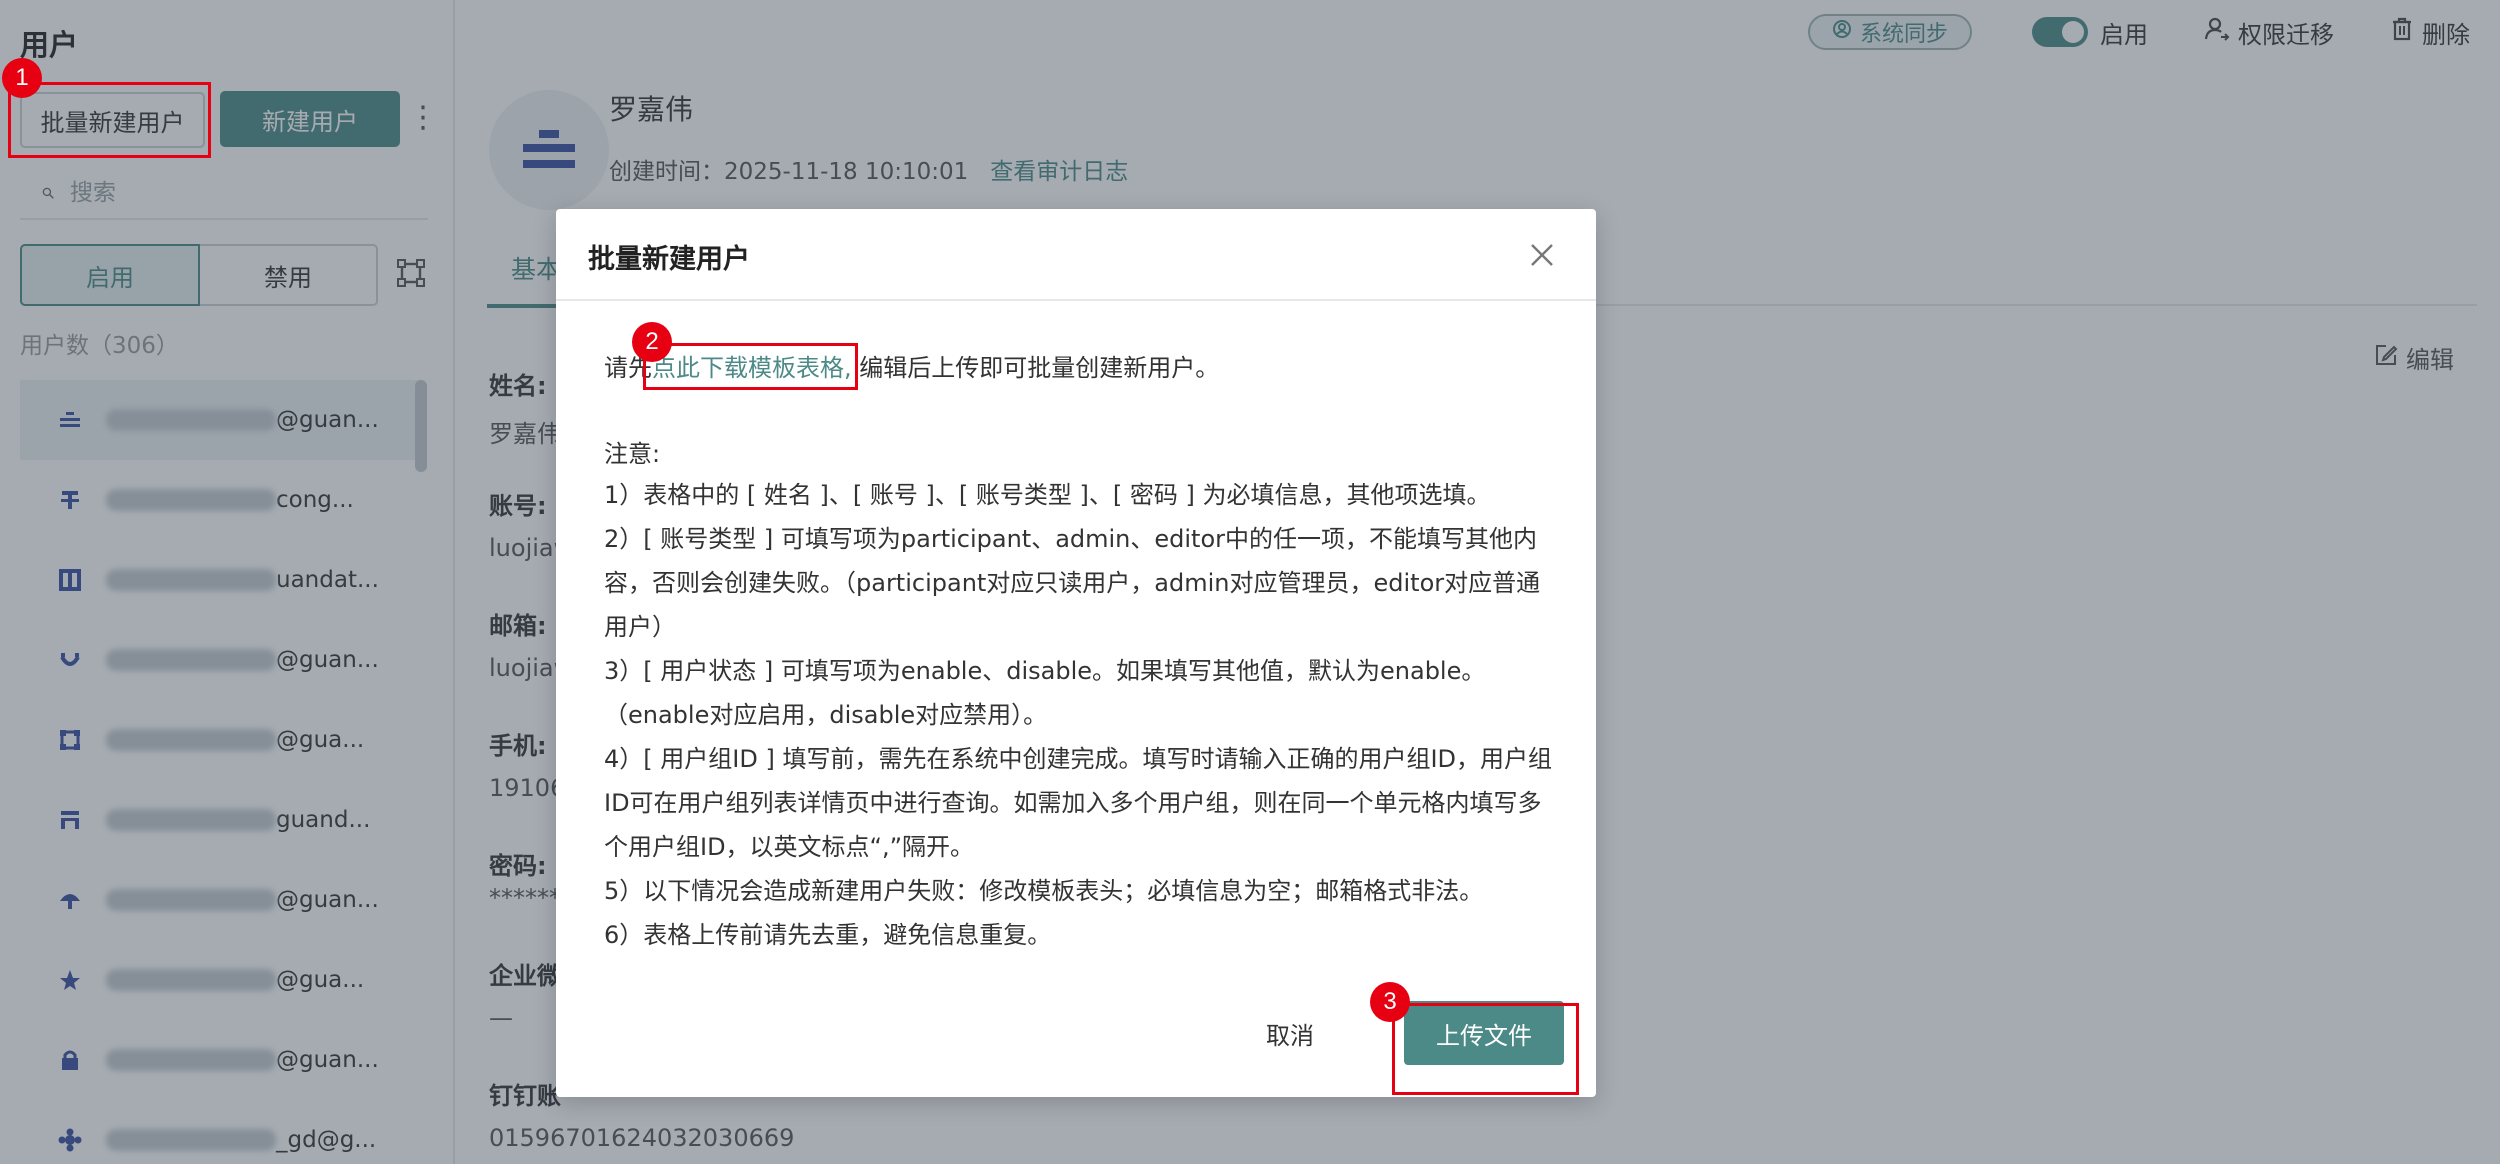 Image resolution: width=2500 pixels, height=1164 pixels. What do you see at coordinates (1390, 1002) in the screenshot?
I see `callout-badge-step3: 3` at bounding box center [1390, 1002].